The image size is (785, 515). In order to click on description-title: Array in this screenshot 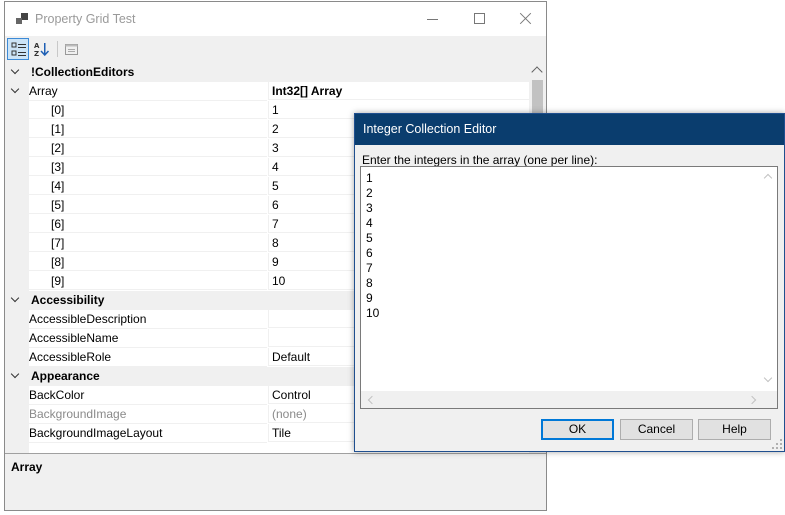, I will do `click(27, 467)`.